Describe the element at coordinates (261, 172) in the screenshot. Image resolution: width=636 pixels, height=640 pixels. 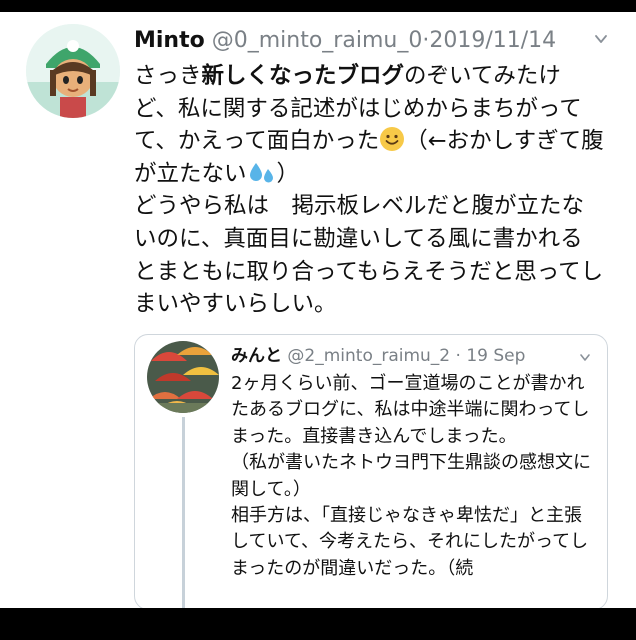
I see `sweat-droplets-emoji-icon` at that location.